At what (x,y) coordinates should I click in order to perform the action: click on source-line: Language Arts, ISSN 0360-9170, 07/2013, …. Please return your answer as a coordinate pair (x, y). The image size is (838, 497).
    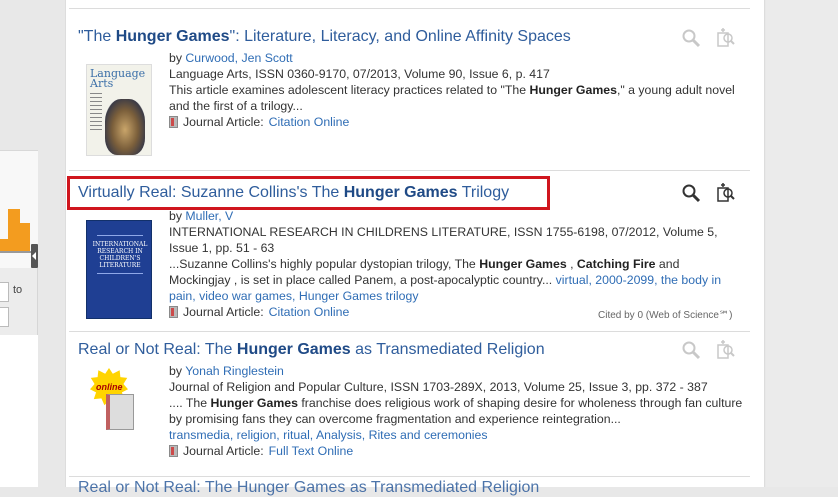
    Looking at the image, I should click on (359, 74).